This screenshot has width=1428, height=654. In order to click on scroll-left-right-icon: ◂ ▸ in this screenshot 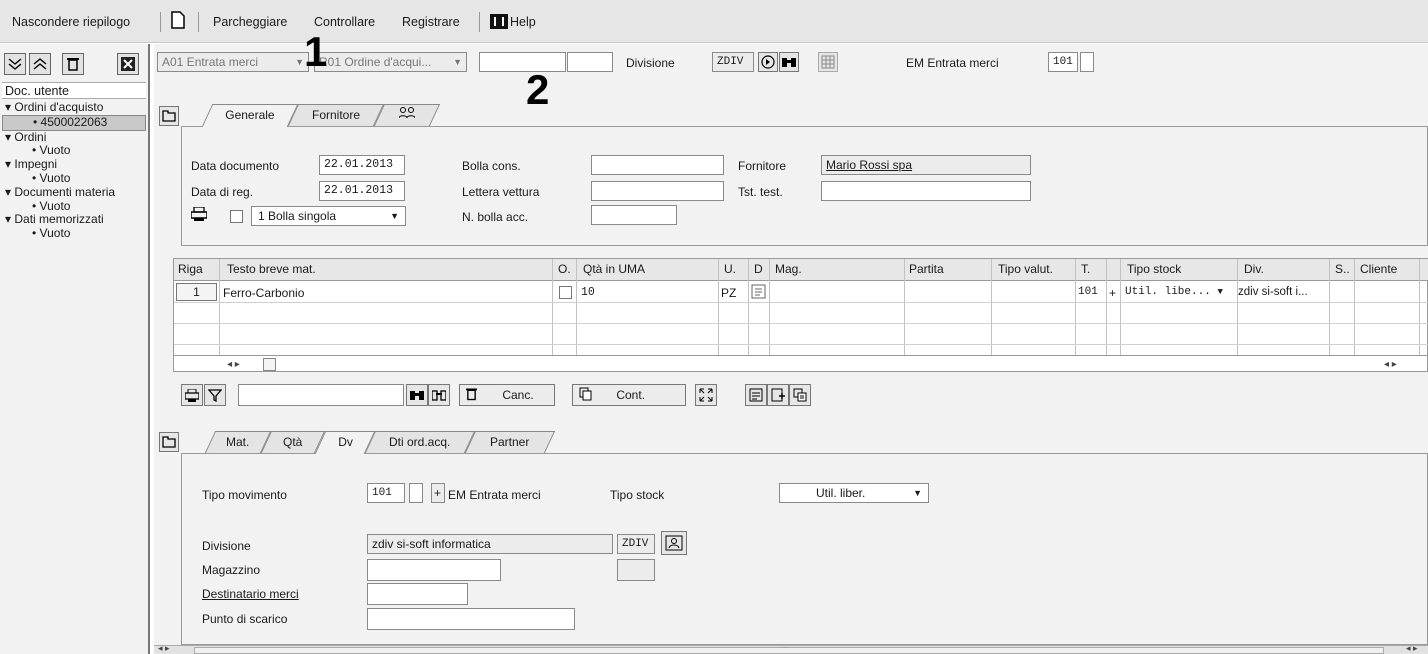, I will do `click(233, 364)`.